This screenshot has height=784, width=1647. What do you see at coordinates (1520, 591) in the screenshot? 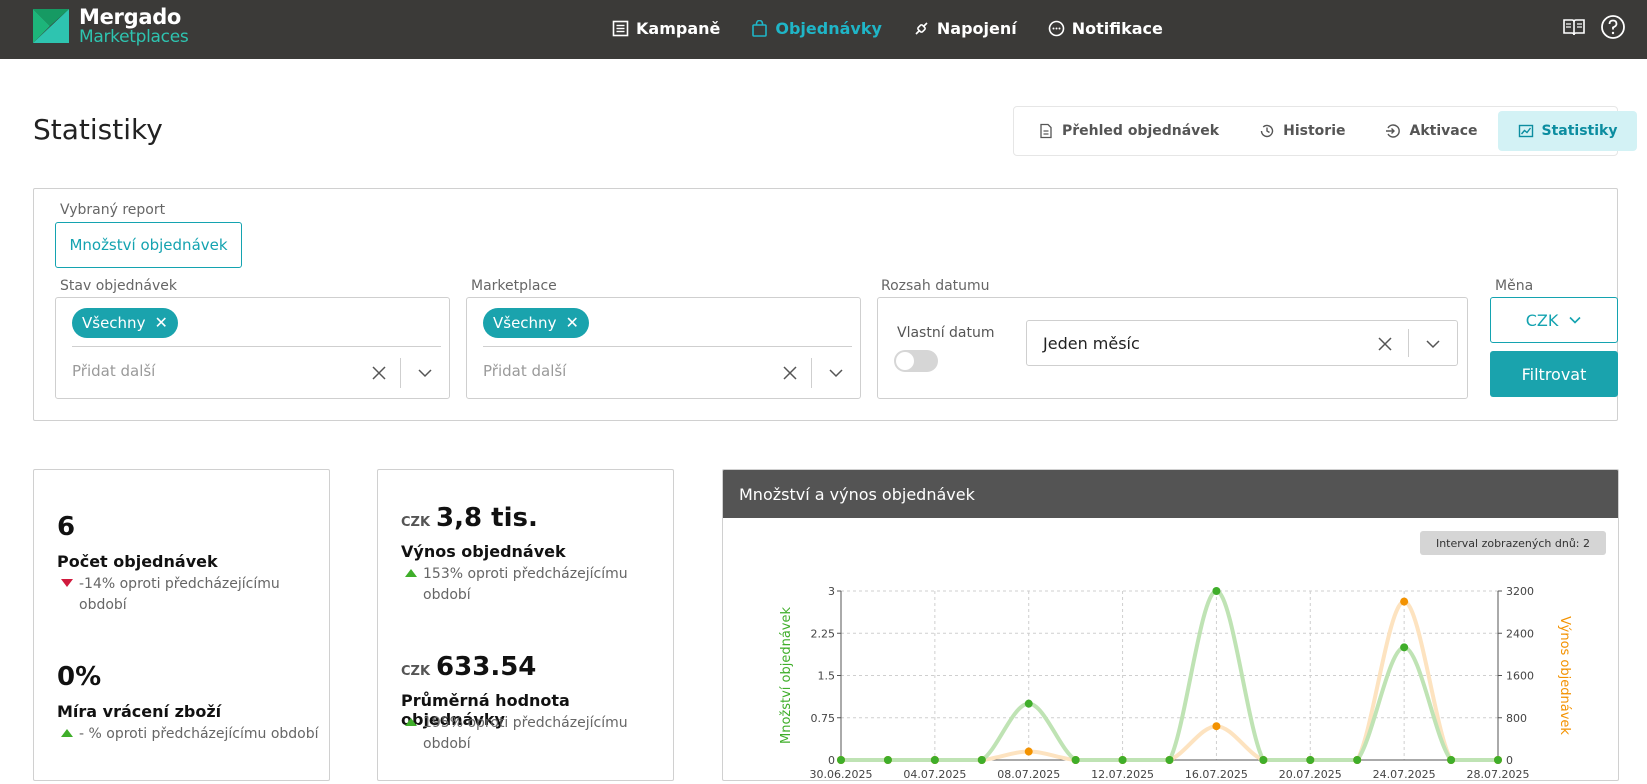
I see `y-right-tick-label: 3200` at bounding box center [1520, 591].